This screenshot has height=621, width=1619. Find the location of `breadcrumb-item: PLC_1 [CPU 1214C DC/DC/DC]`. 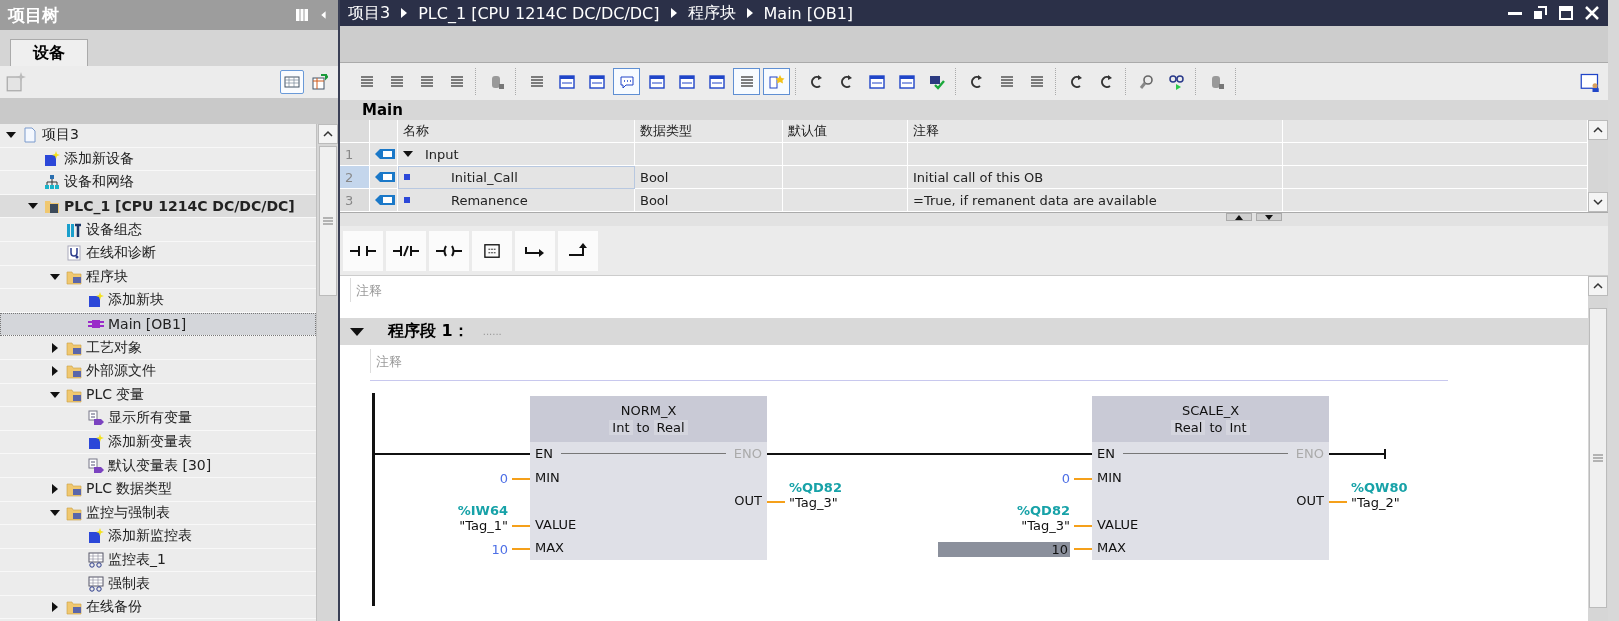

breadcrumb-item: PLC_1 [CPU 1214C DC/DC/DC] is located at coordinates (539, 13).